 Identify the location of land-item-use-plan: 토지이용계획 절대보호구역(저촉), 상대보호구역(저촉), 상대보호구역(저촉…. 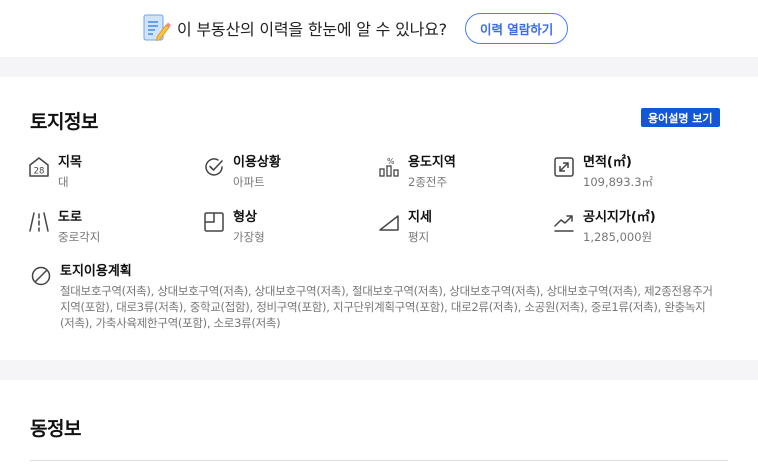
(375, 297).